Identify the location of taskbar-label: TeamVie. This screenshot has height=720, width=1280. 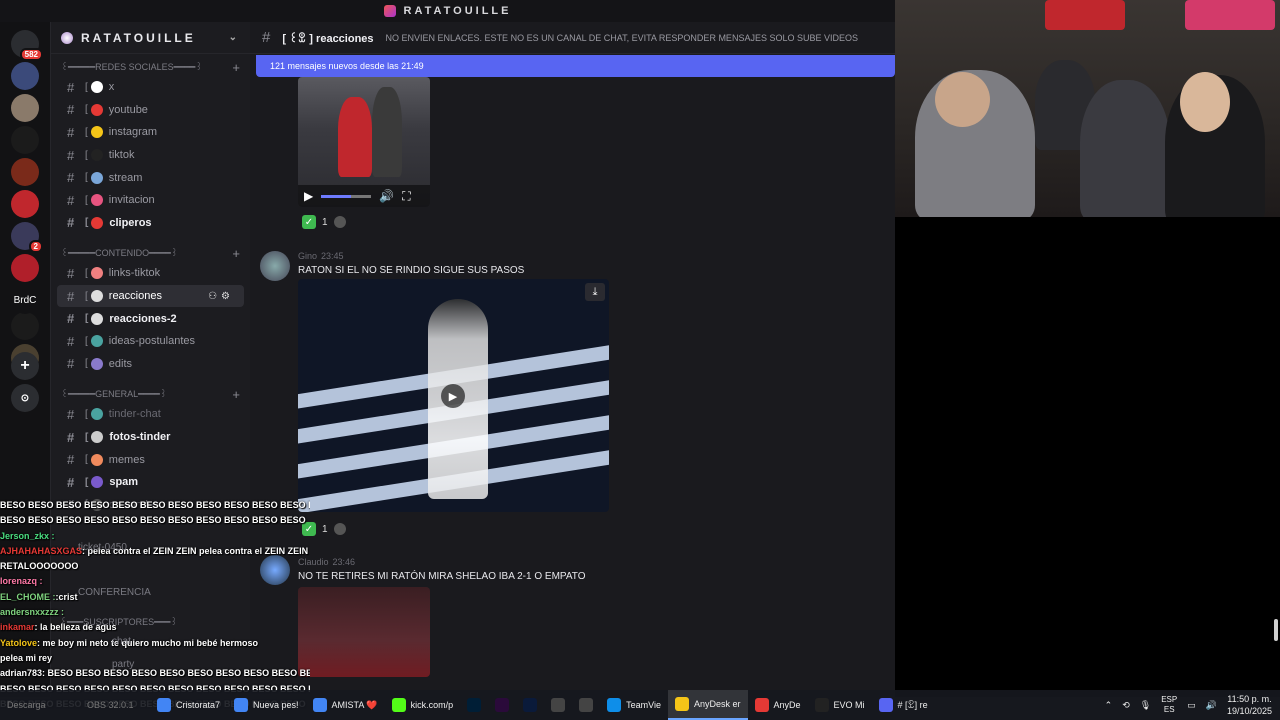
(643, 705).